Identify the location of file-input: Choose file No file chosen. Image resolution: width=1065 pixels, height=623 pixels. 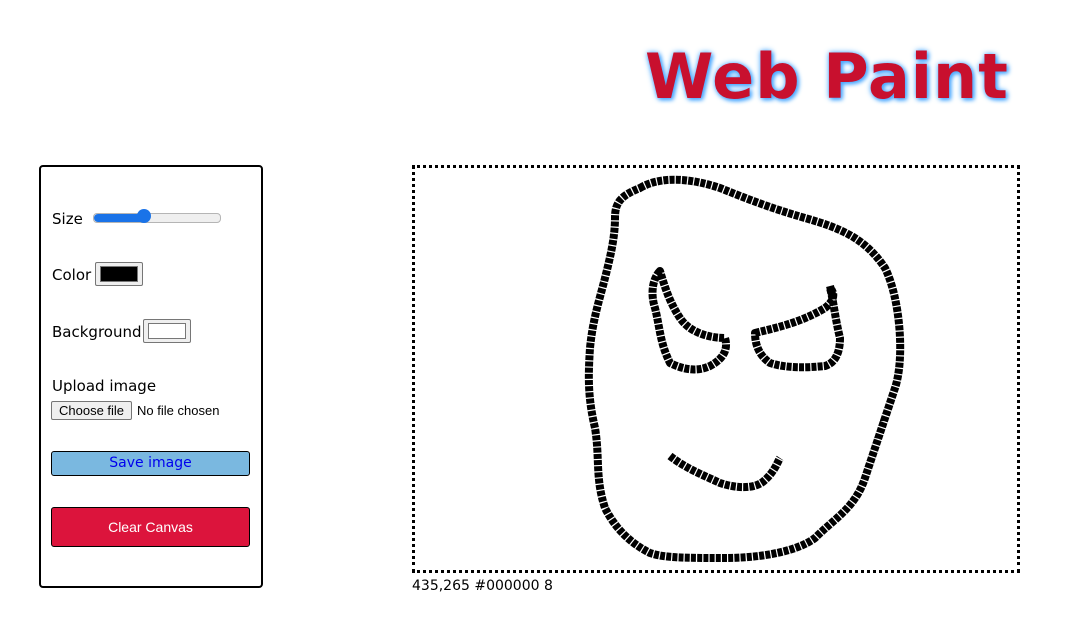
(135, 410).